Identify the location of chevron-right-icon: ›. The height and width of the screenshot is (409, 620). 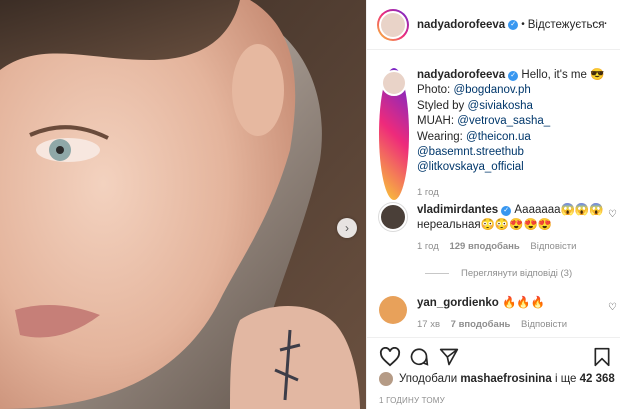
(347, 228).